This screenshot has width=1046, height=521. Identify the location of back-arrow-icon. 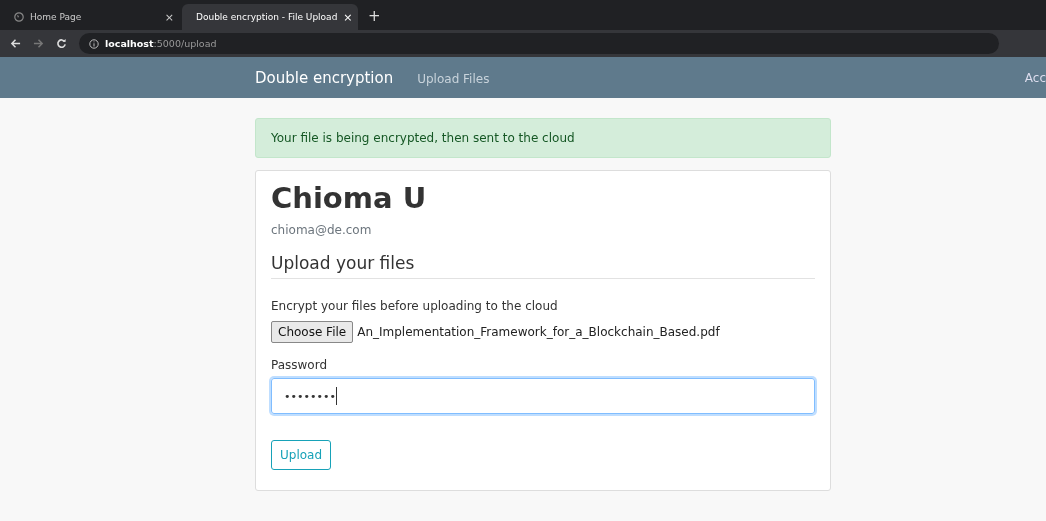
(15, 43).